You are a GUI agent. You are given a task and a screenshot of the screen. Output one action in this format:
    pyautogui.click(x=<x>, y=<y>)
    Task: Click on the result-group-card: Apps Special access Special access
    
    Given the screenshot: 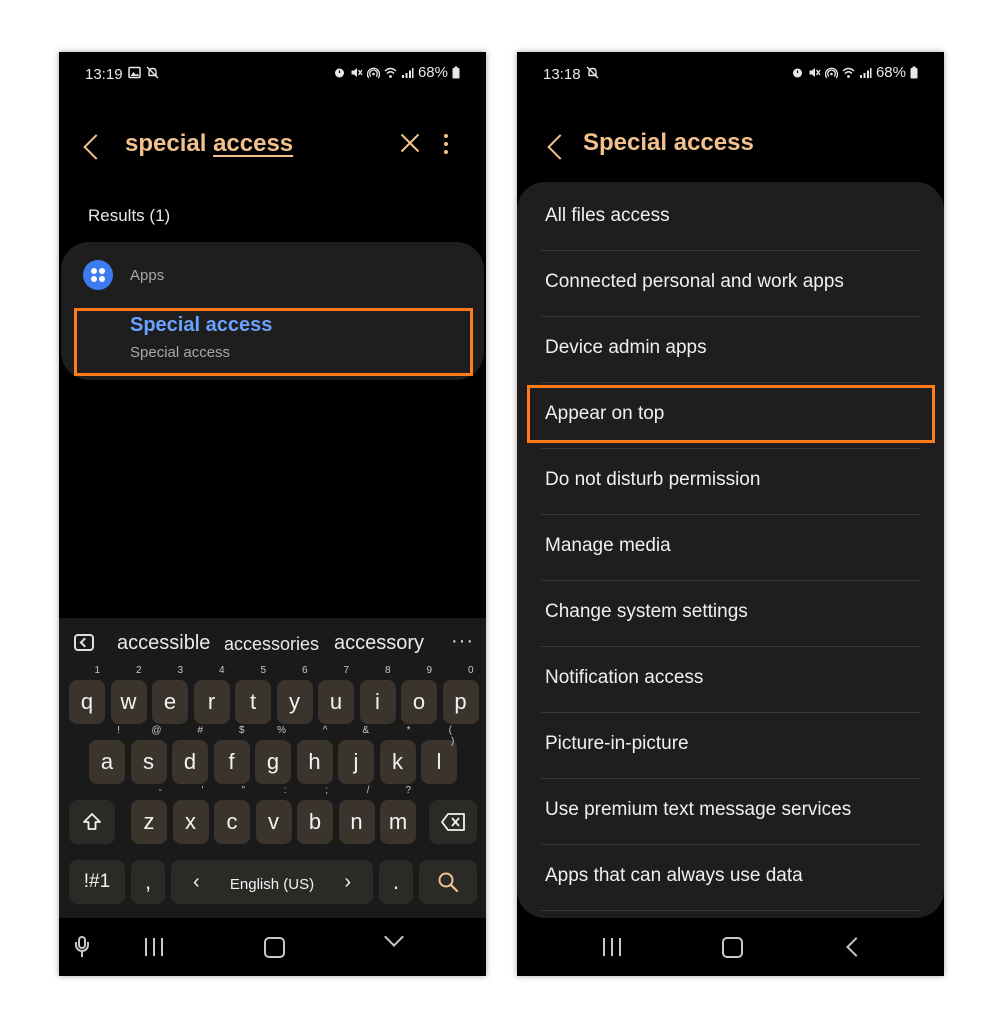 What is the action you would take?
    pyautogui.click(x=272, y=311)
    